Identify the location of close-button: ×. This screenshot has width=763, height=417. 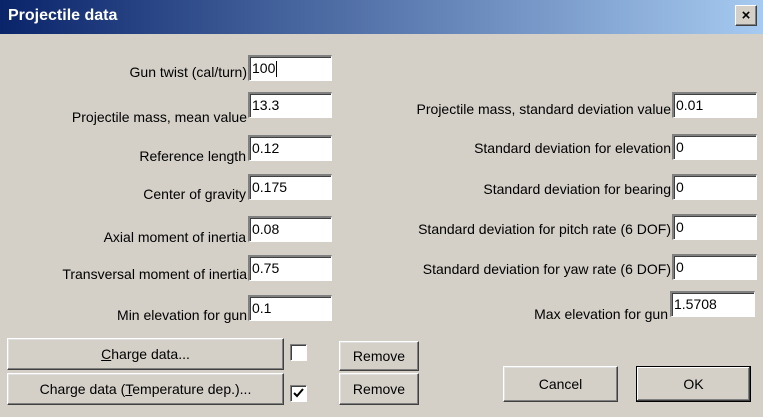
(746, 15).